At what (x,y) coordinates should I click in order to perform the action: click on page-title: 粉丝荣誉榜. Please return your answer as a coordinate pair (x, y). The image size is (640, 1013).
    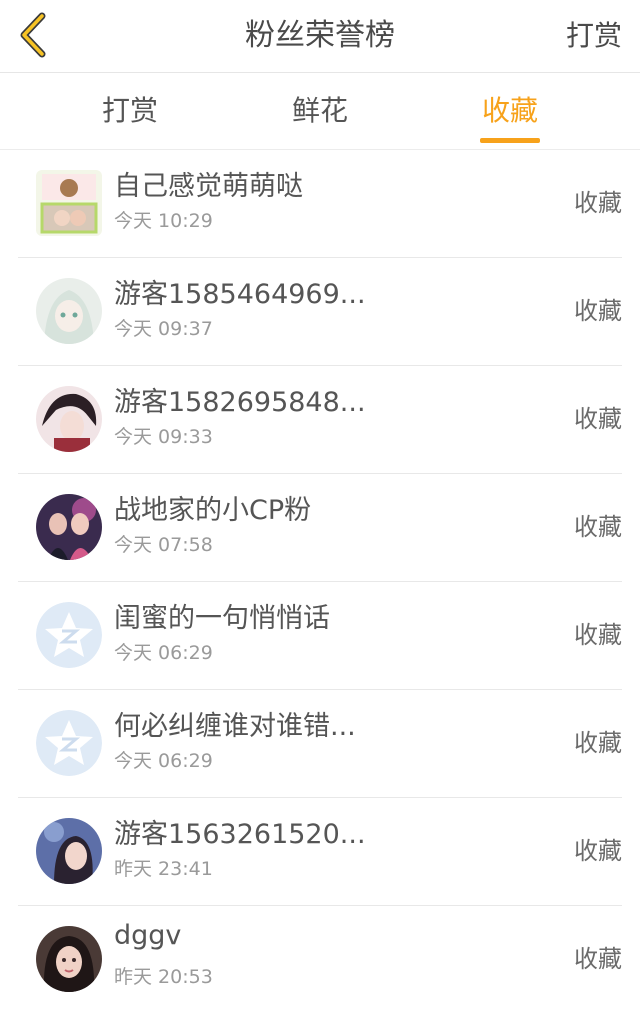
    Looking at the image, I should click on (320, 35).